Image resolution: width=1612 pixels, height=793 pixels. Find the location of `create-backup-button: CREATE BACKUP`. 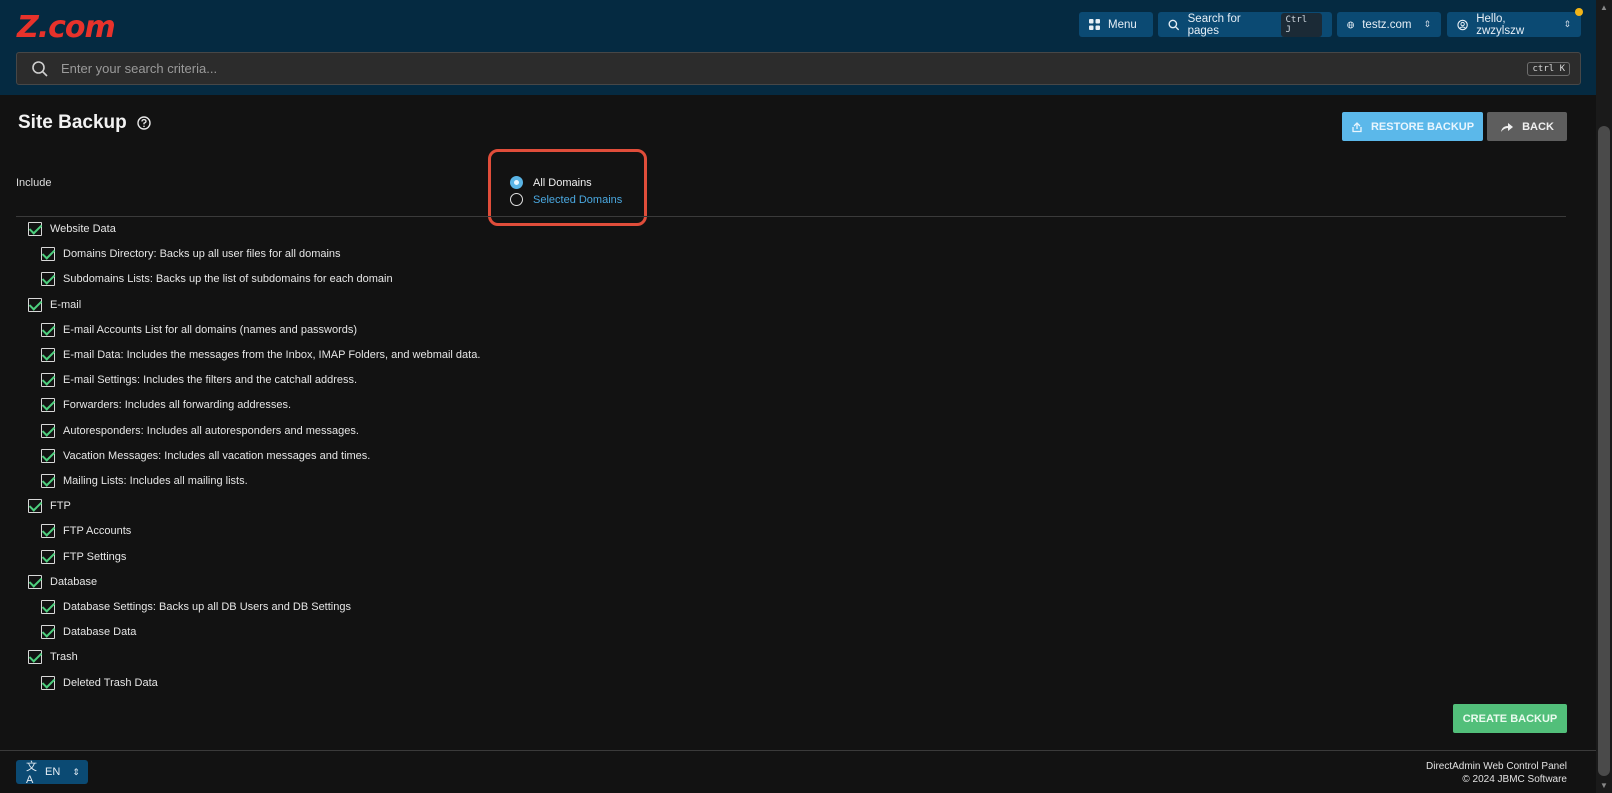

create-backup-button: CREATE BACKUP is located at coordinates (1510, 718).